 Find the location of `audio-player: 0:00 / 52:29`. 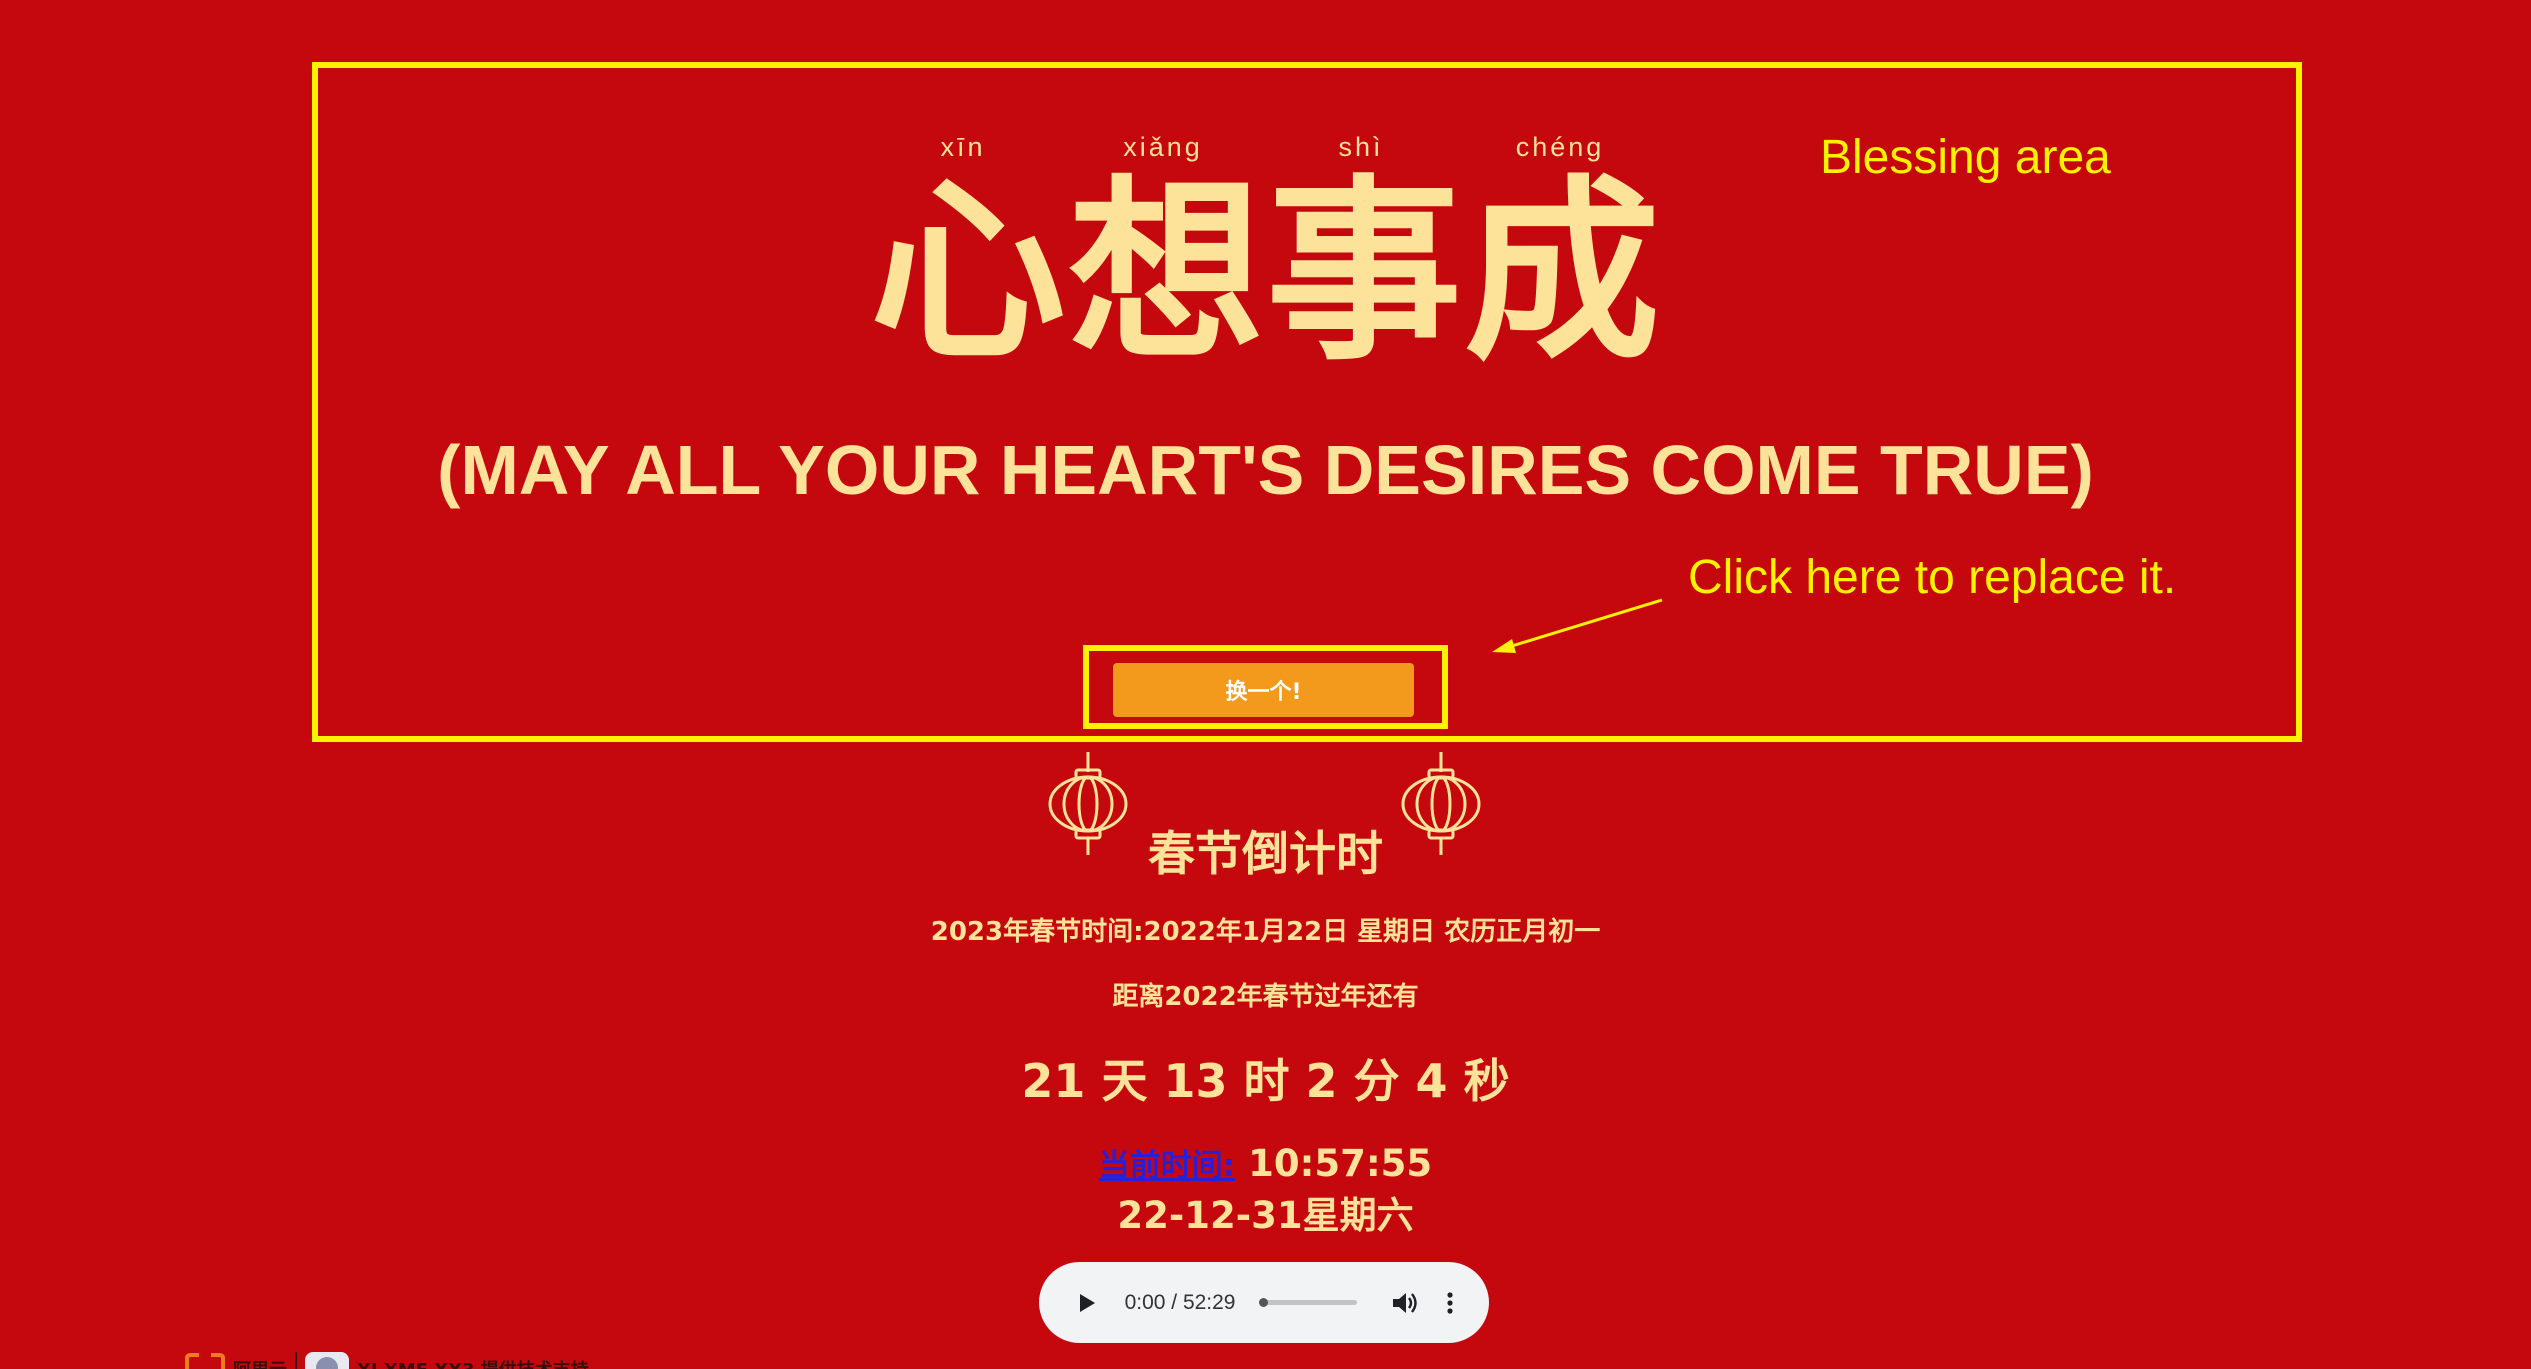

audio-player: 0:00 / 52:29 is located at coordinates (1264, 1302).